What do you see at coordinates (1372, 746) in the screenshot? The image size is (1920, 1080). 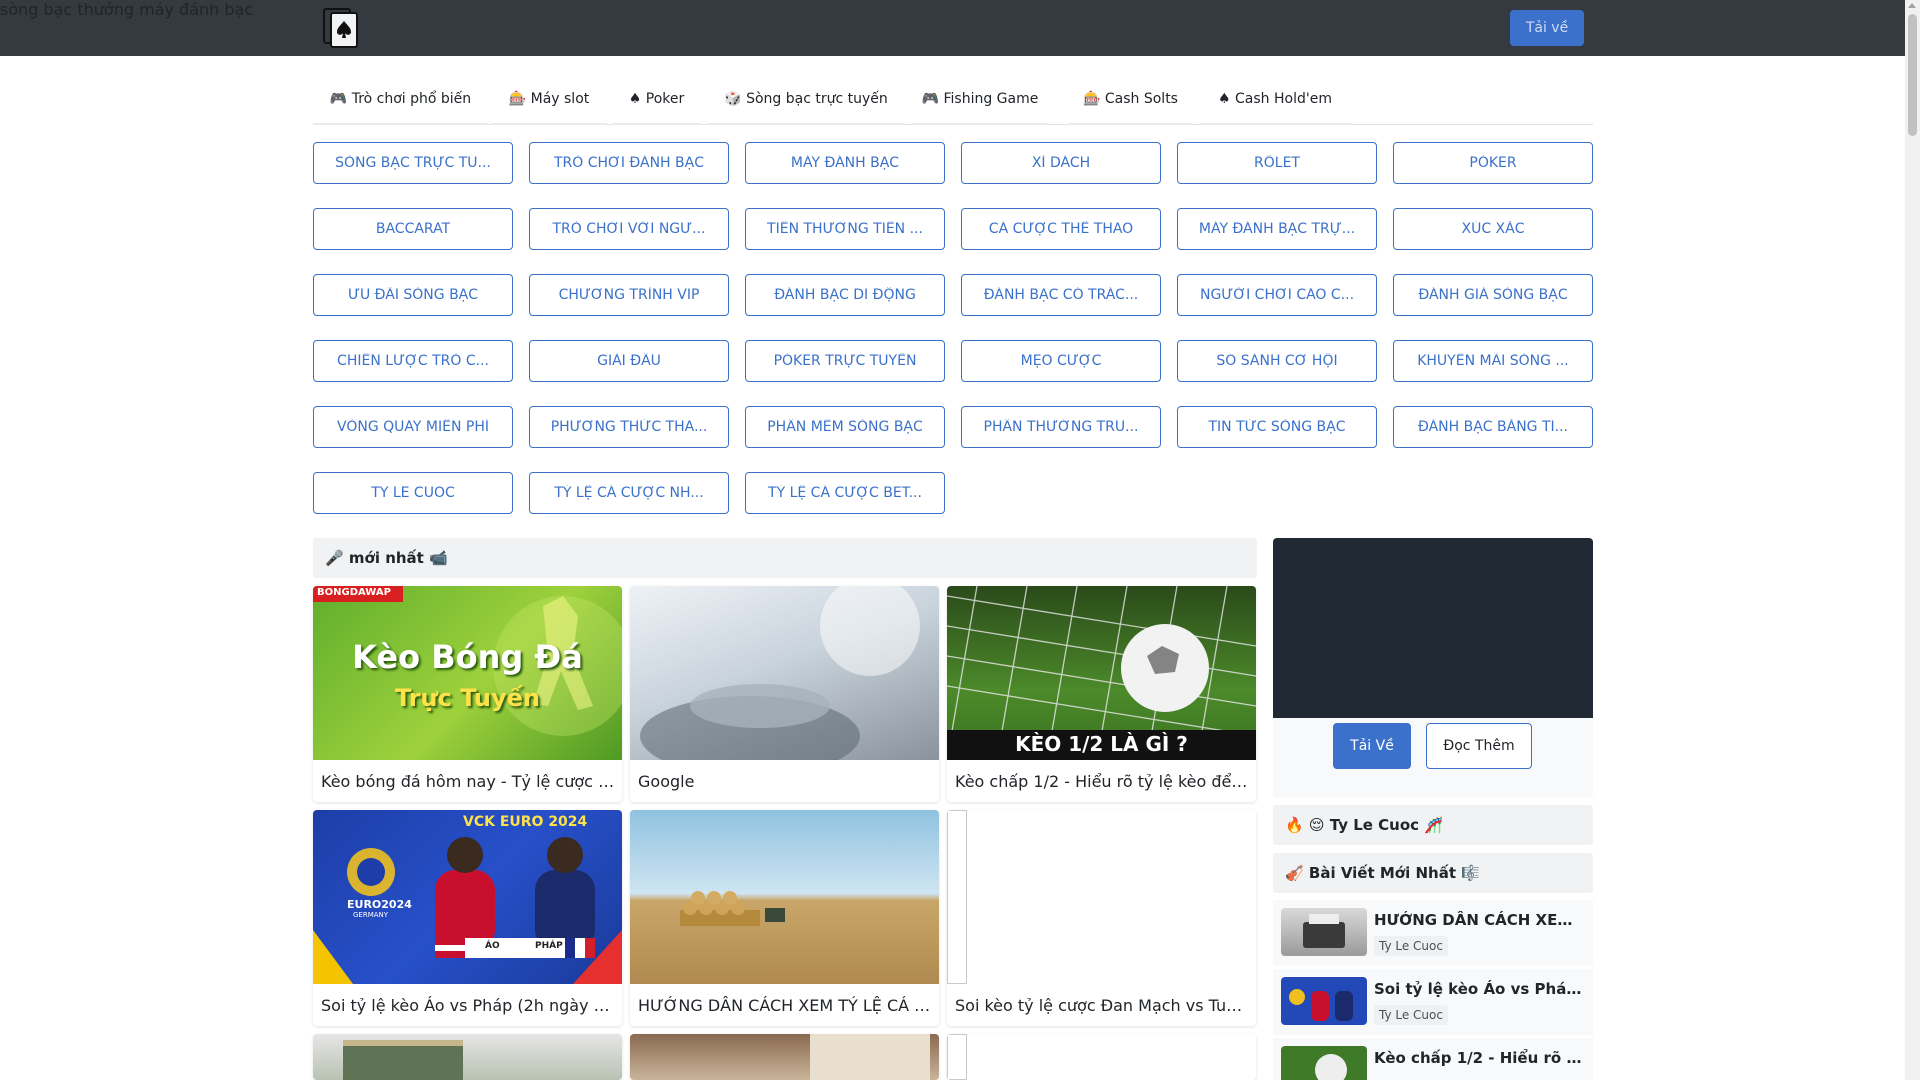 I see `sidebar-download-button: Tải Về` at bounding box center [1372, 746].